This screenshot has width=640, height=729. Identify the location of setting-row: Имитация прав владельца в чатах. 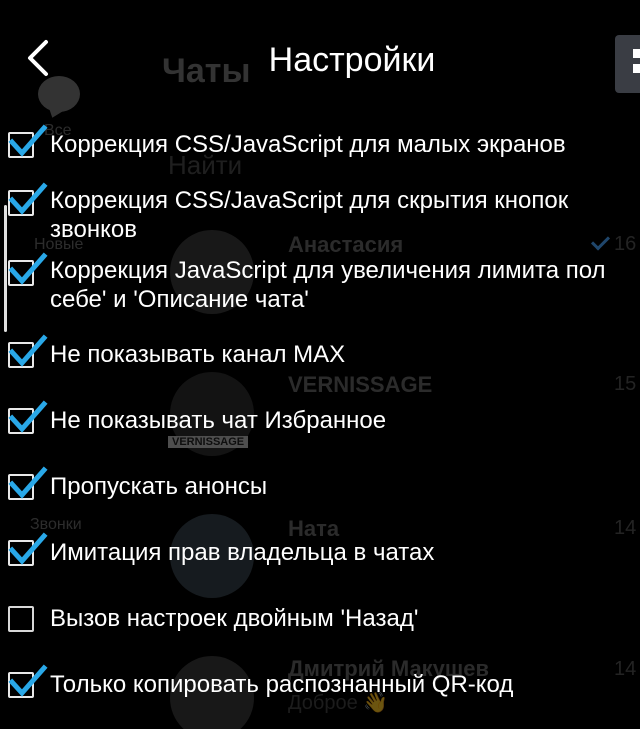
(320, 552).